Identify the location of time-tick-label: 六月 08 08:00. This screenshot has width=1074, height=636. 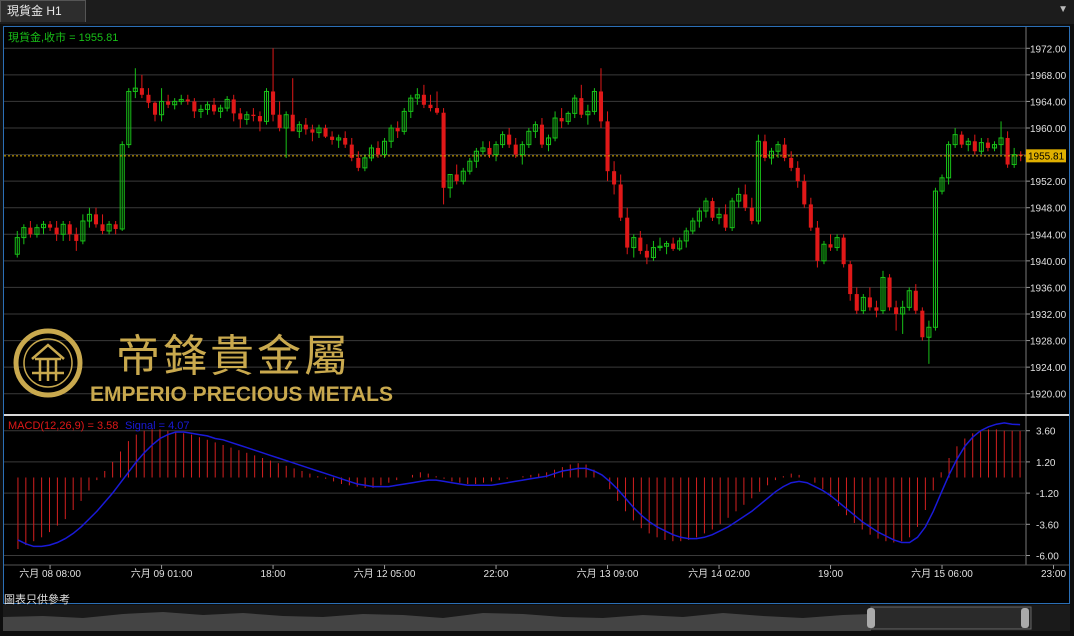
(50, 574).